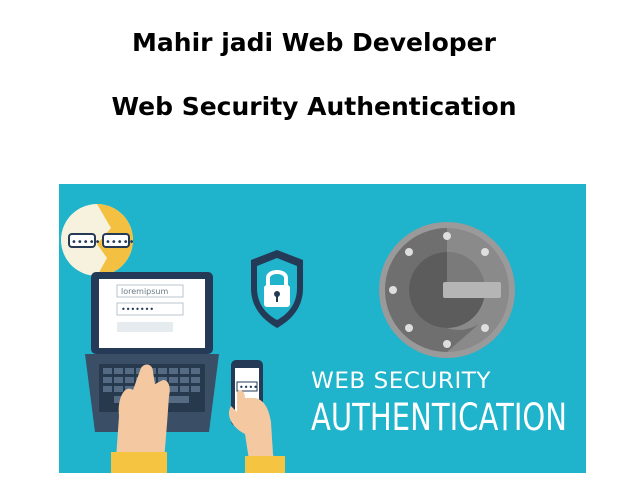  Describe the element at coordinates (120, 242) in the screenshot. I see `bubble-mask-right: •••••` at that location.